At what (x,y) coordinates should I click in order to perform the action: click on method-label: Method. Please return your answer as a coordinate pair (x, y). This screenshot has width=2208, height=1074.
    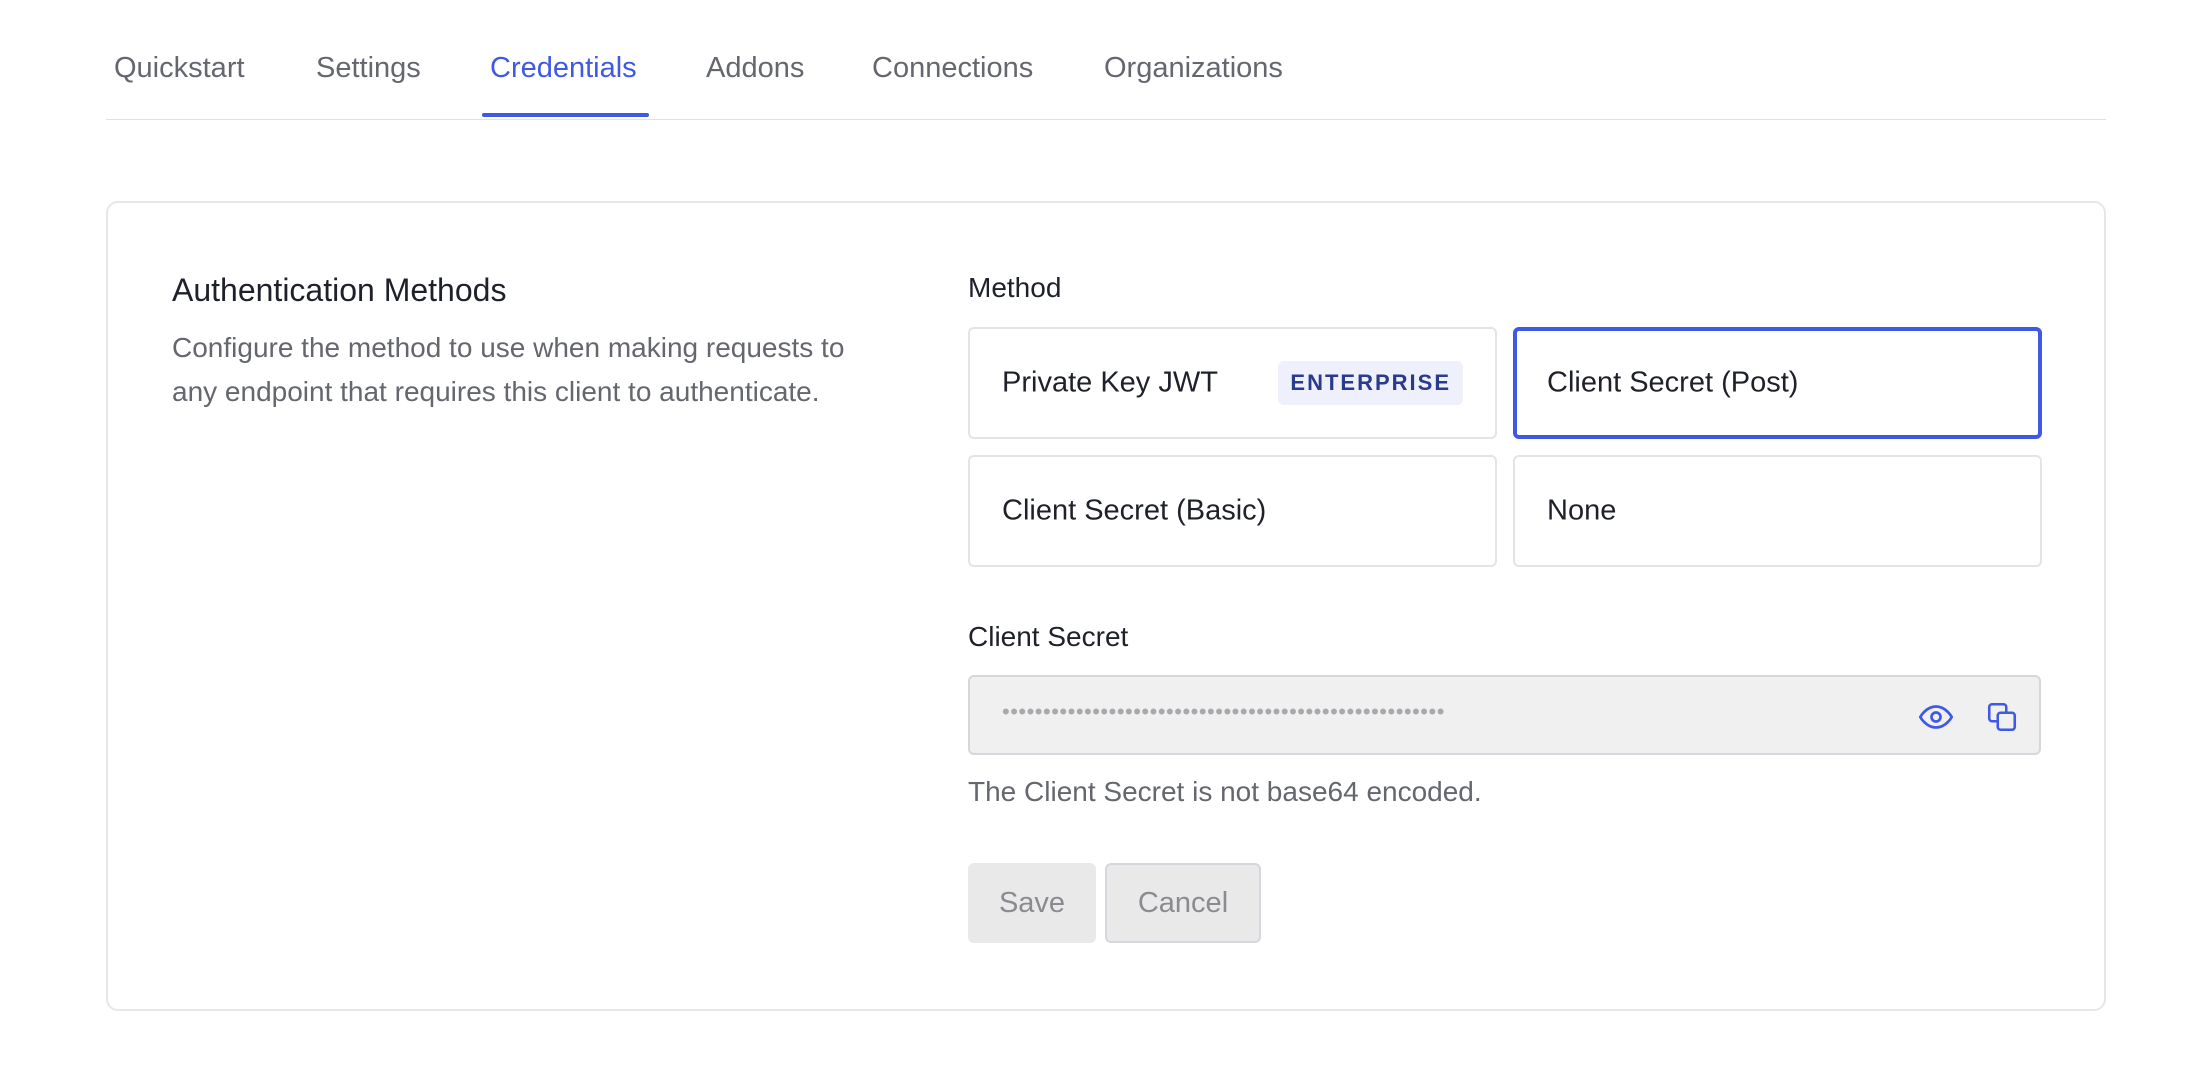
    Looking at the image, I should click on (1015, 287).